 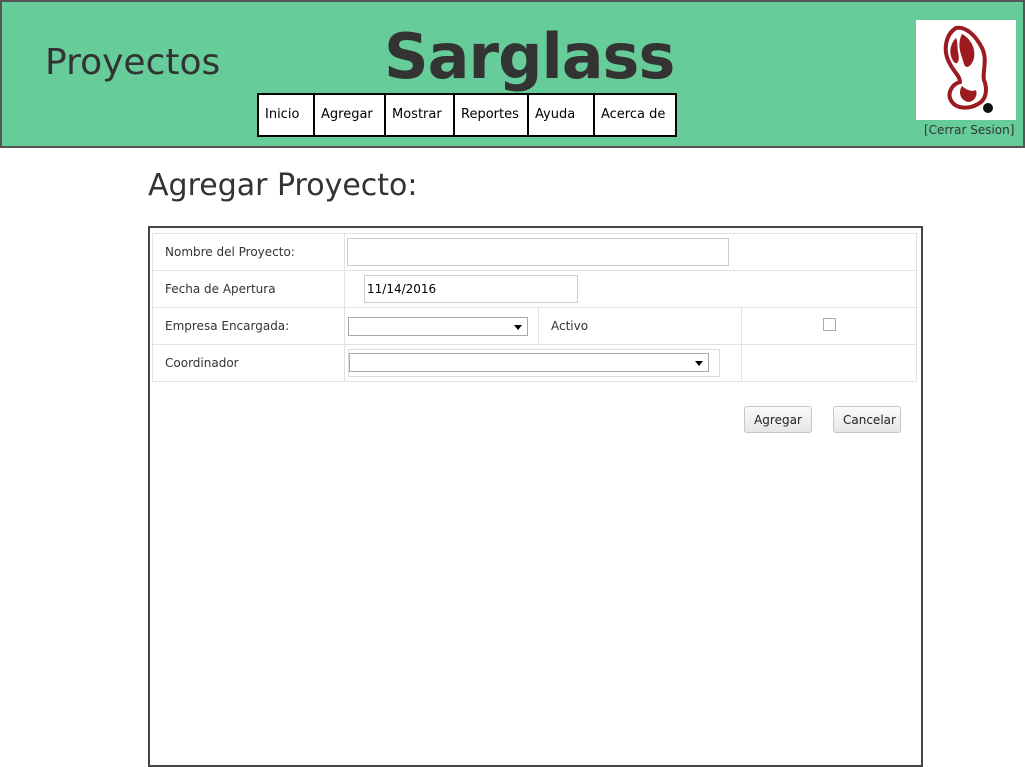 What do you see at coordinates (778, 419) in the screenshot?
I see `agregar-button: Agregar` at bounding box center [778, 419].